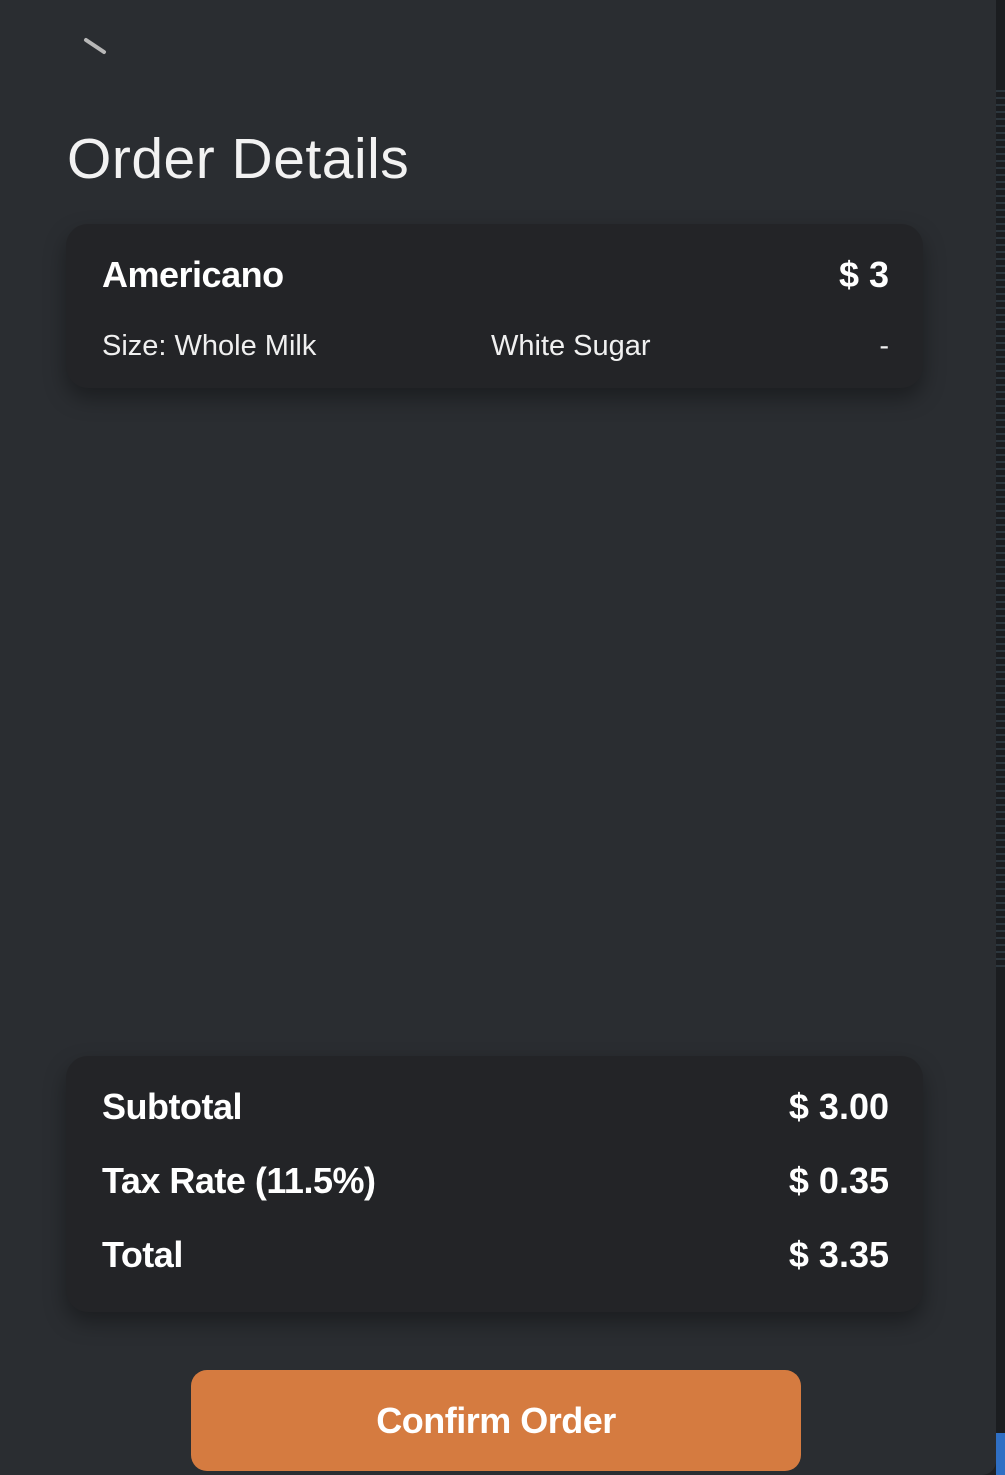 The width and height of the screenshot is (1005, 1475). What do you see at coordinates (884, 346) in the screenshot?
I see `item-extra: -` at bounding box center [884, 346].